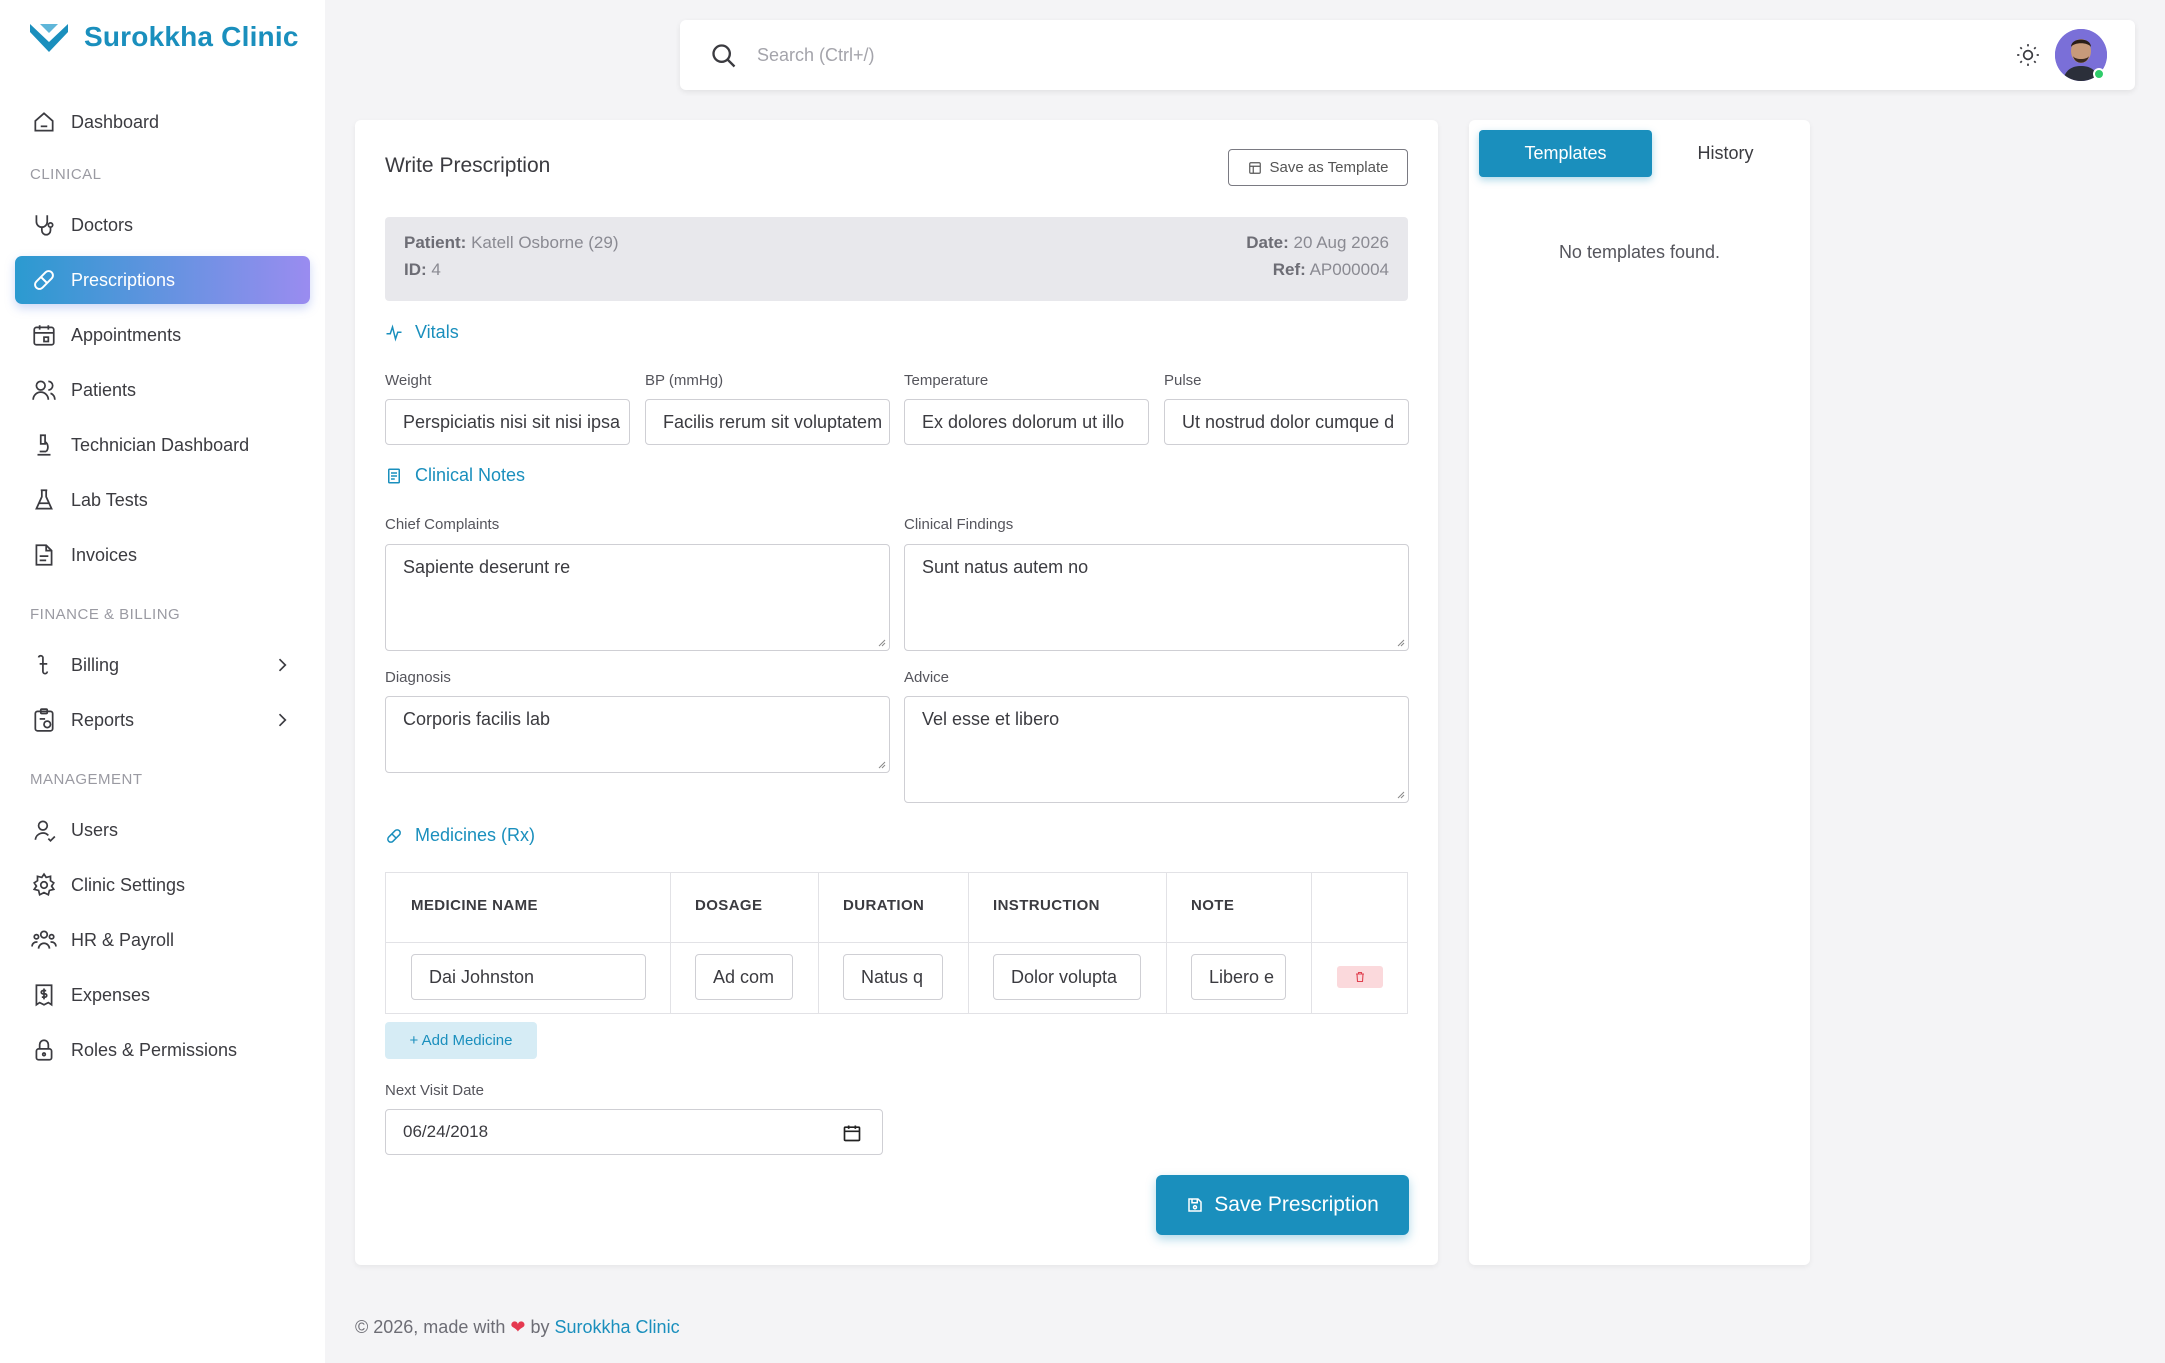  I want to click on section-label-management: MANAGEMENT, so click(86, 779).